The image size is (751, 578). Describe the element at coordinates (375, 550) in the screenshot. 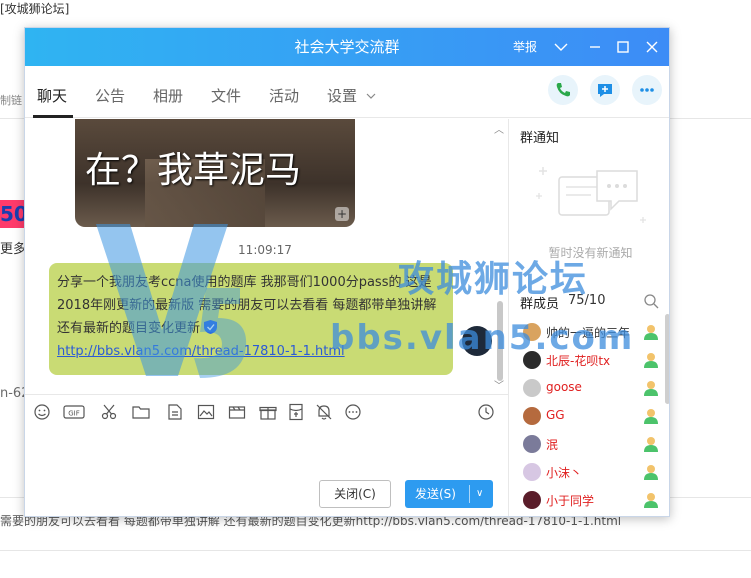

I see `background-divider` at that location.